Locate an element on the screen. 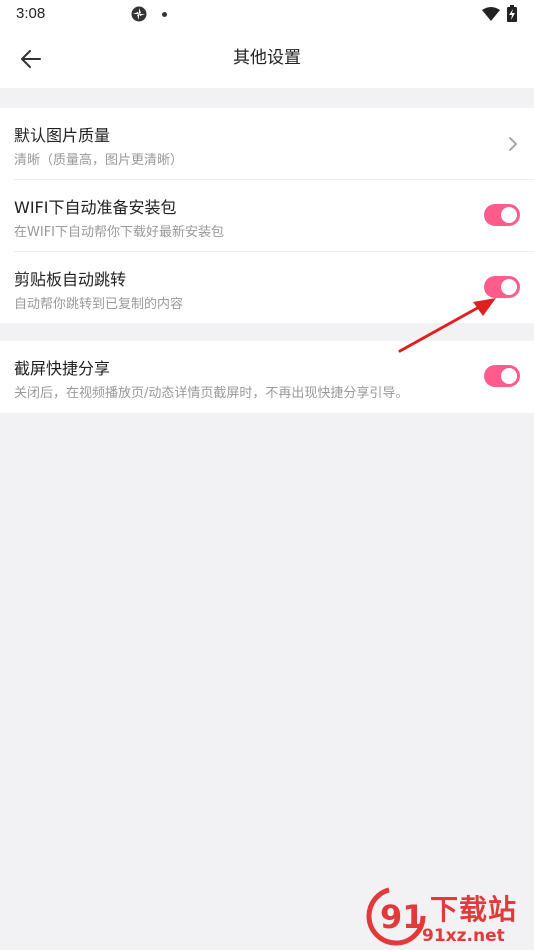 The image size is (534, 950). setting-title: WIFI下自动准备安装包 is located at coordinates (95, 207).